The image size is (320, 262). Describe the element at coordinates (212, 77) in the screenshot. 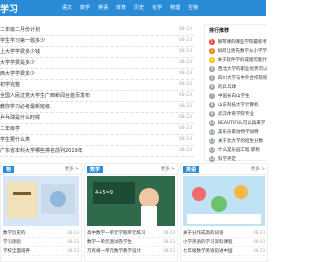

I see `rank-badge: 5` at that location.